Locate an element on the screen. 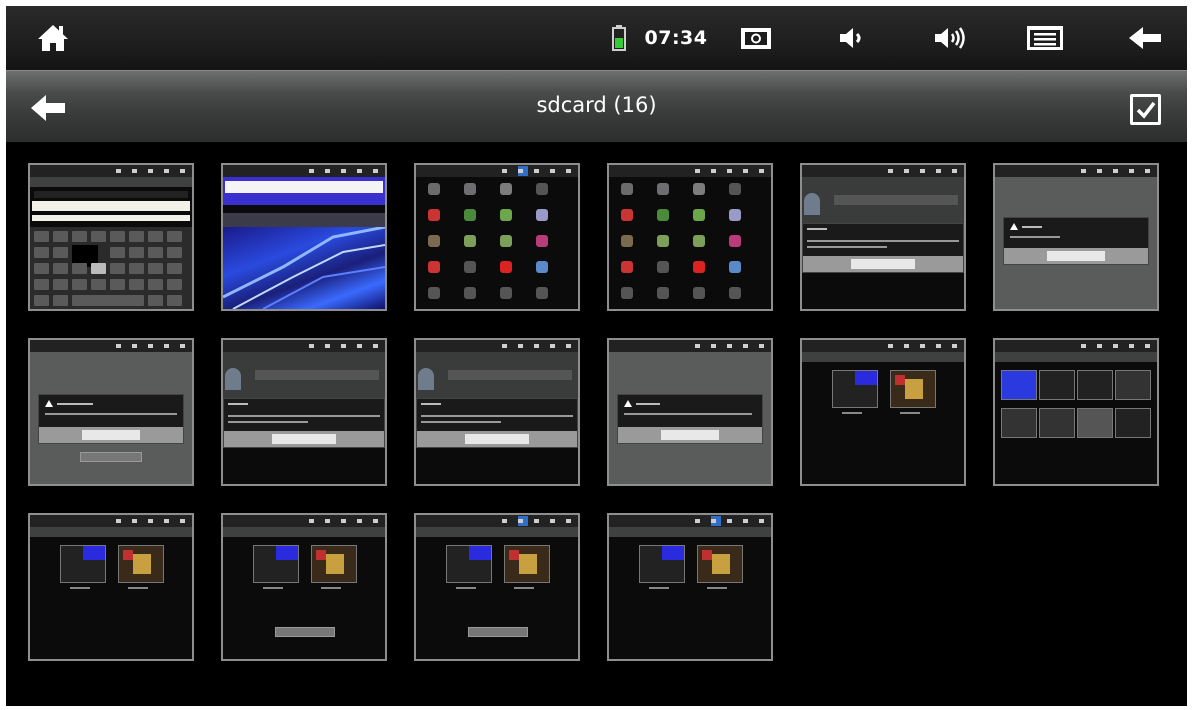 The width and height of the screenshot is (1193, 710). clock: 07:34 is located at coordinates (676, 38).